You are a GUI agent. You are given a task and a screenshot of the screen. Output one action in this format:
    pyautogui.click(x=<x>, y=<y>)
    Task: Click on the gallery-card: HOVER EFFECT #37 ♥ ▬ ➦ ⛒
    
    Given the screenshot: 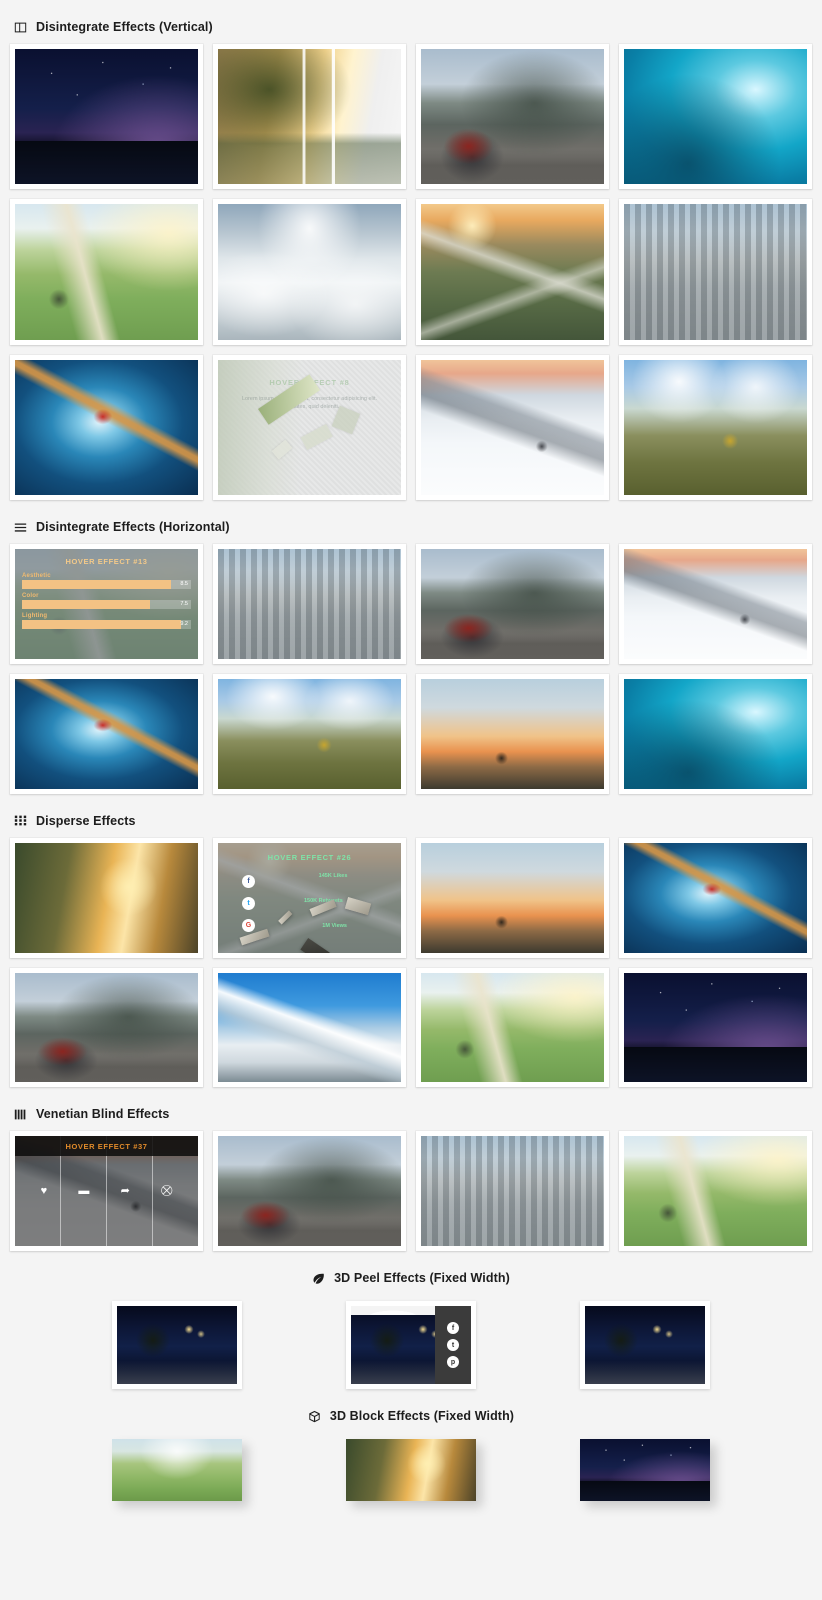 What is the action you would take?
    pyautogui.click(x=106, y=1191)
    